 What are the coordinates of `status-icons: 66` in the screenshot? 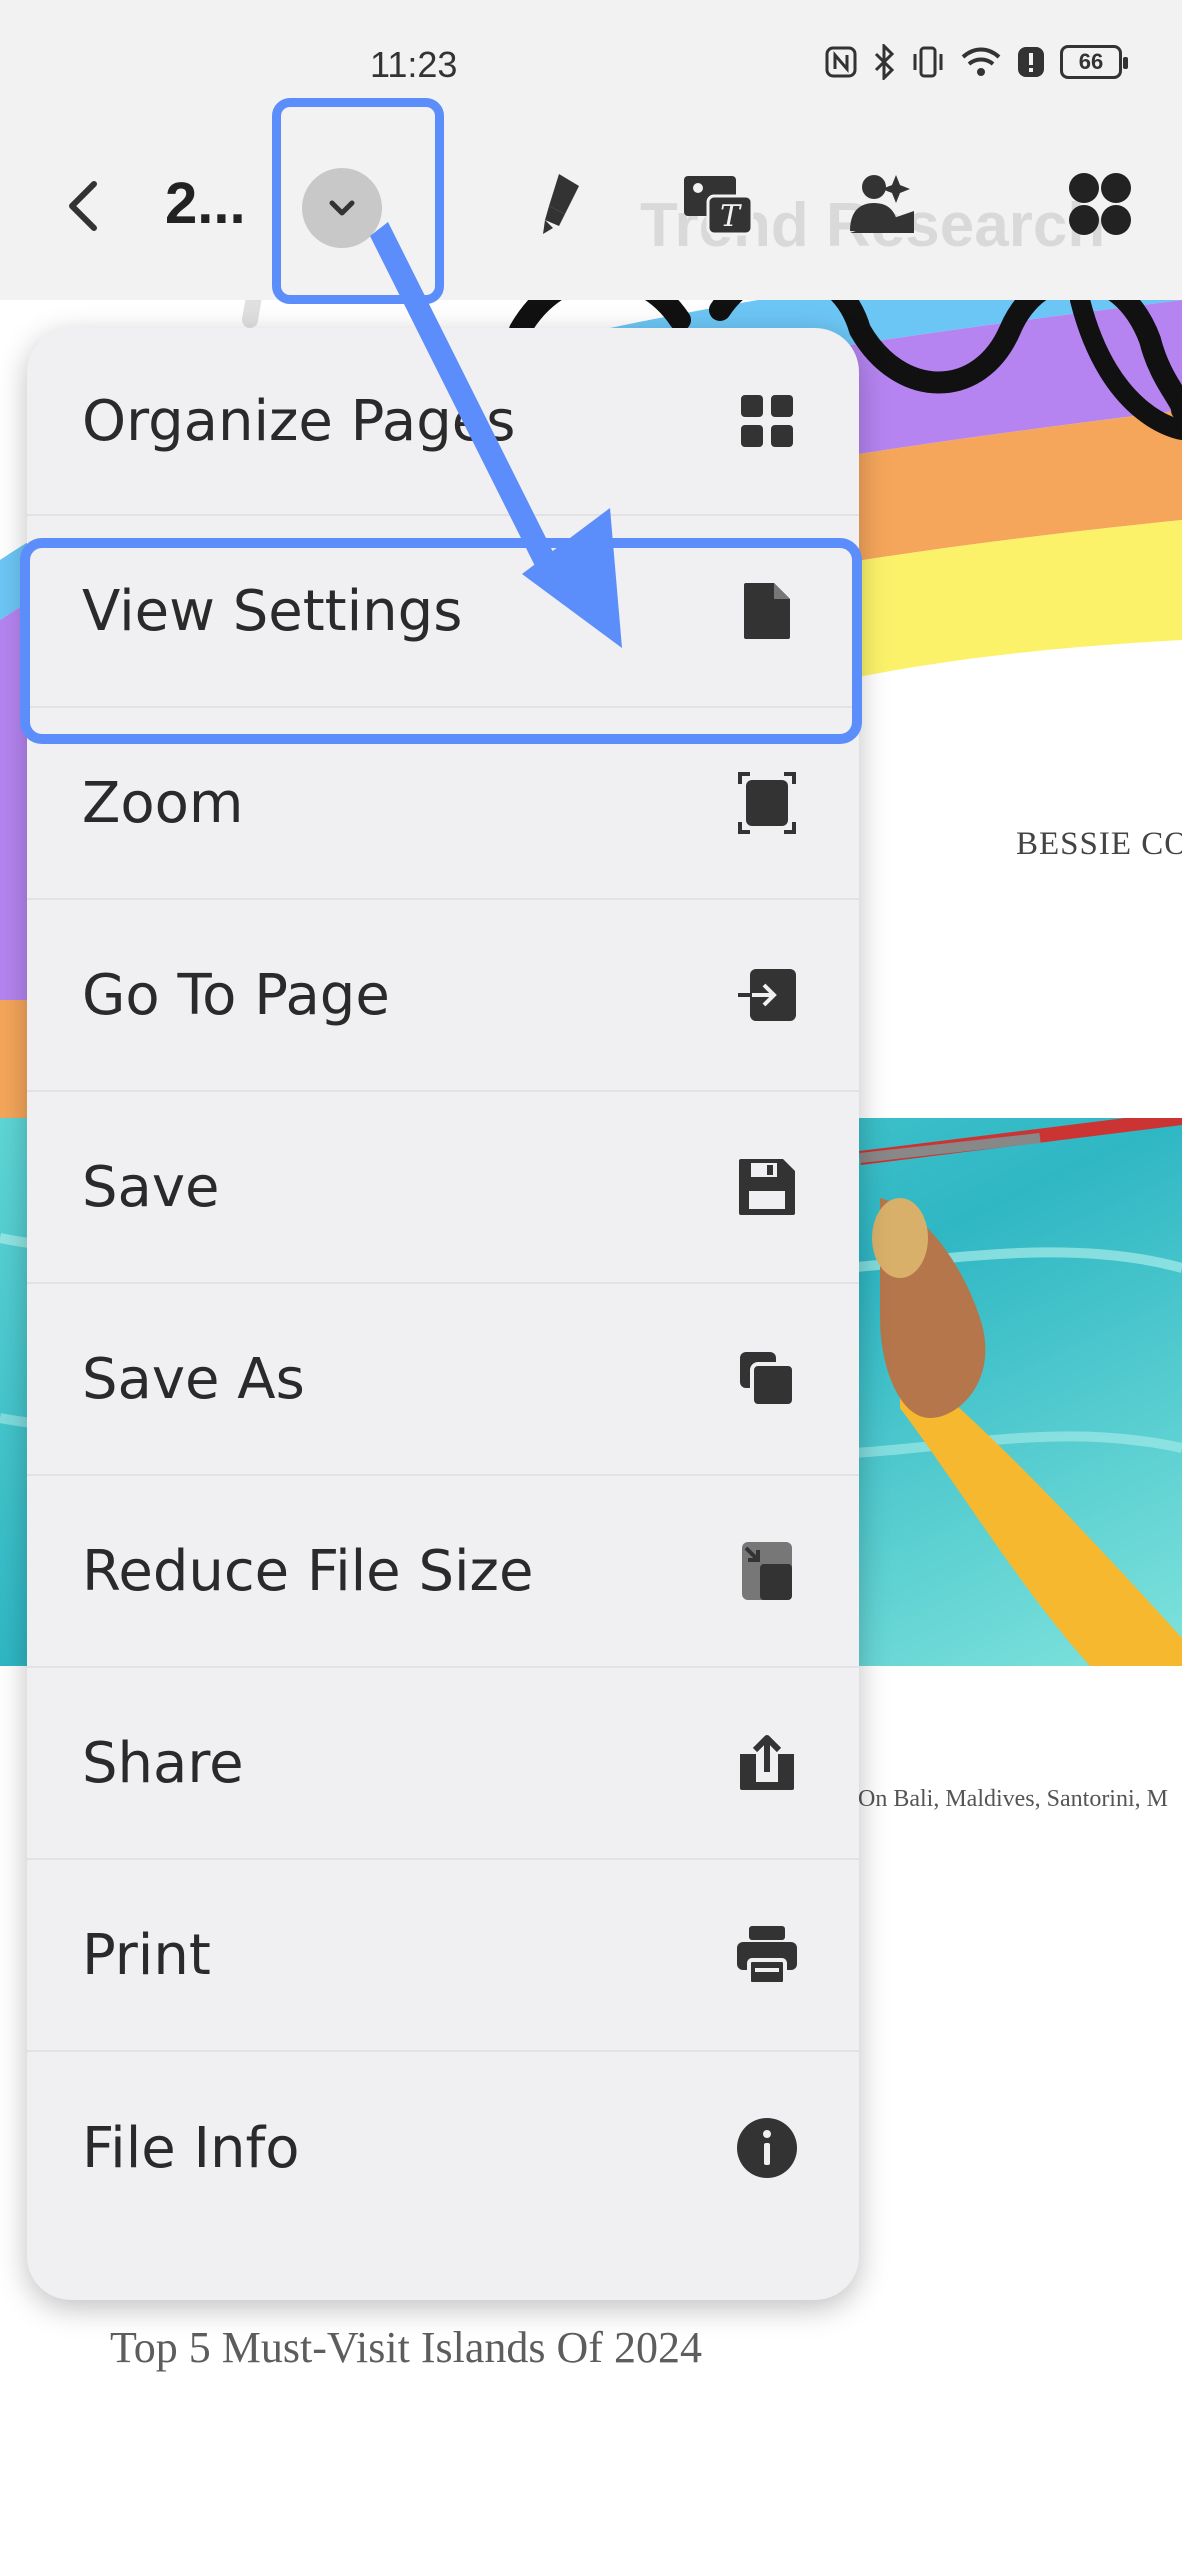 It's located at (976, 62).